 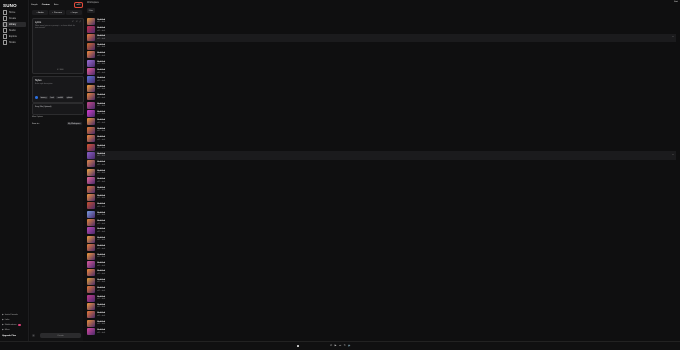 I want to click on style-chip: bouncy, so click(x=43, y=97).